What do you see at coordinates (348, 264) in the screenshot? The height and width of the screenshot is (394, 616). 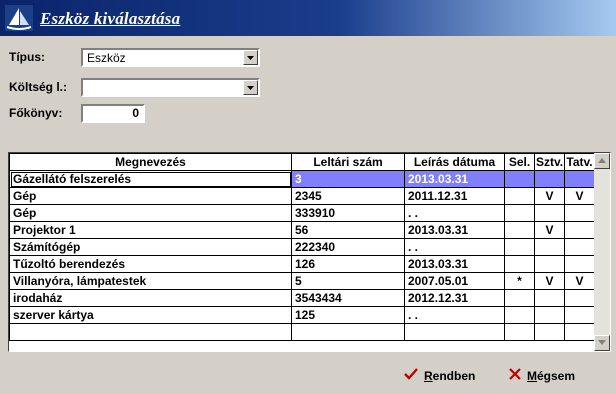 I see `cell-leltari: 126` at bounding box center [348, 264].